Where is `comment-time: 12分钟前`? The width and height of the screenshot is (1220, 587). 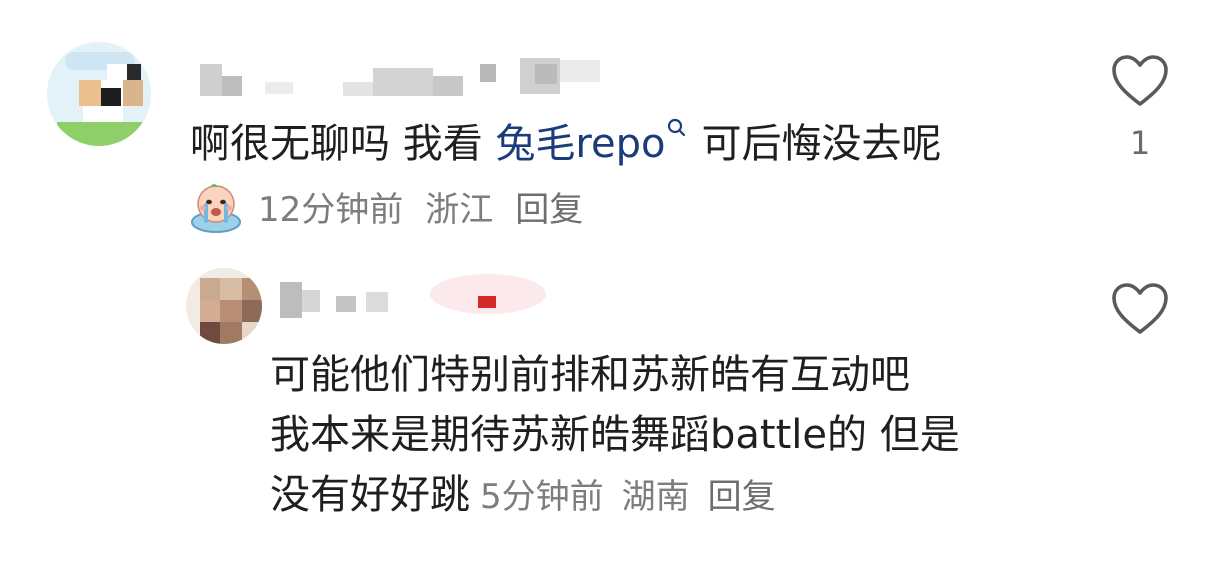
comment-time: 12分钟前 is located at coordinates (331, 209).